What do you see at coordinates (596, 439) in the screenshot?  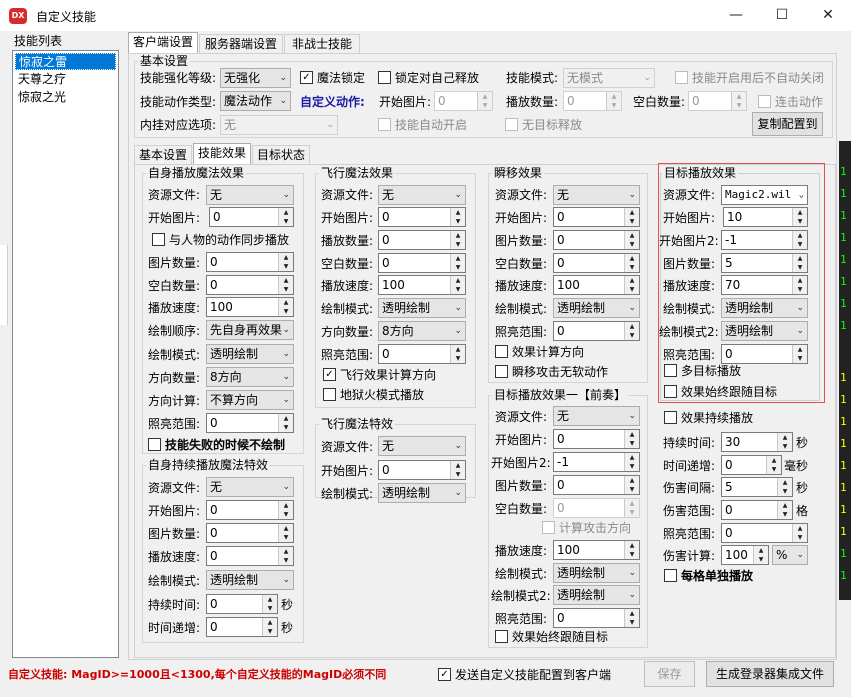 I see `pre-start-spinner: 0 ▲ ▼` at bounding box center [596, 439].